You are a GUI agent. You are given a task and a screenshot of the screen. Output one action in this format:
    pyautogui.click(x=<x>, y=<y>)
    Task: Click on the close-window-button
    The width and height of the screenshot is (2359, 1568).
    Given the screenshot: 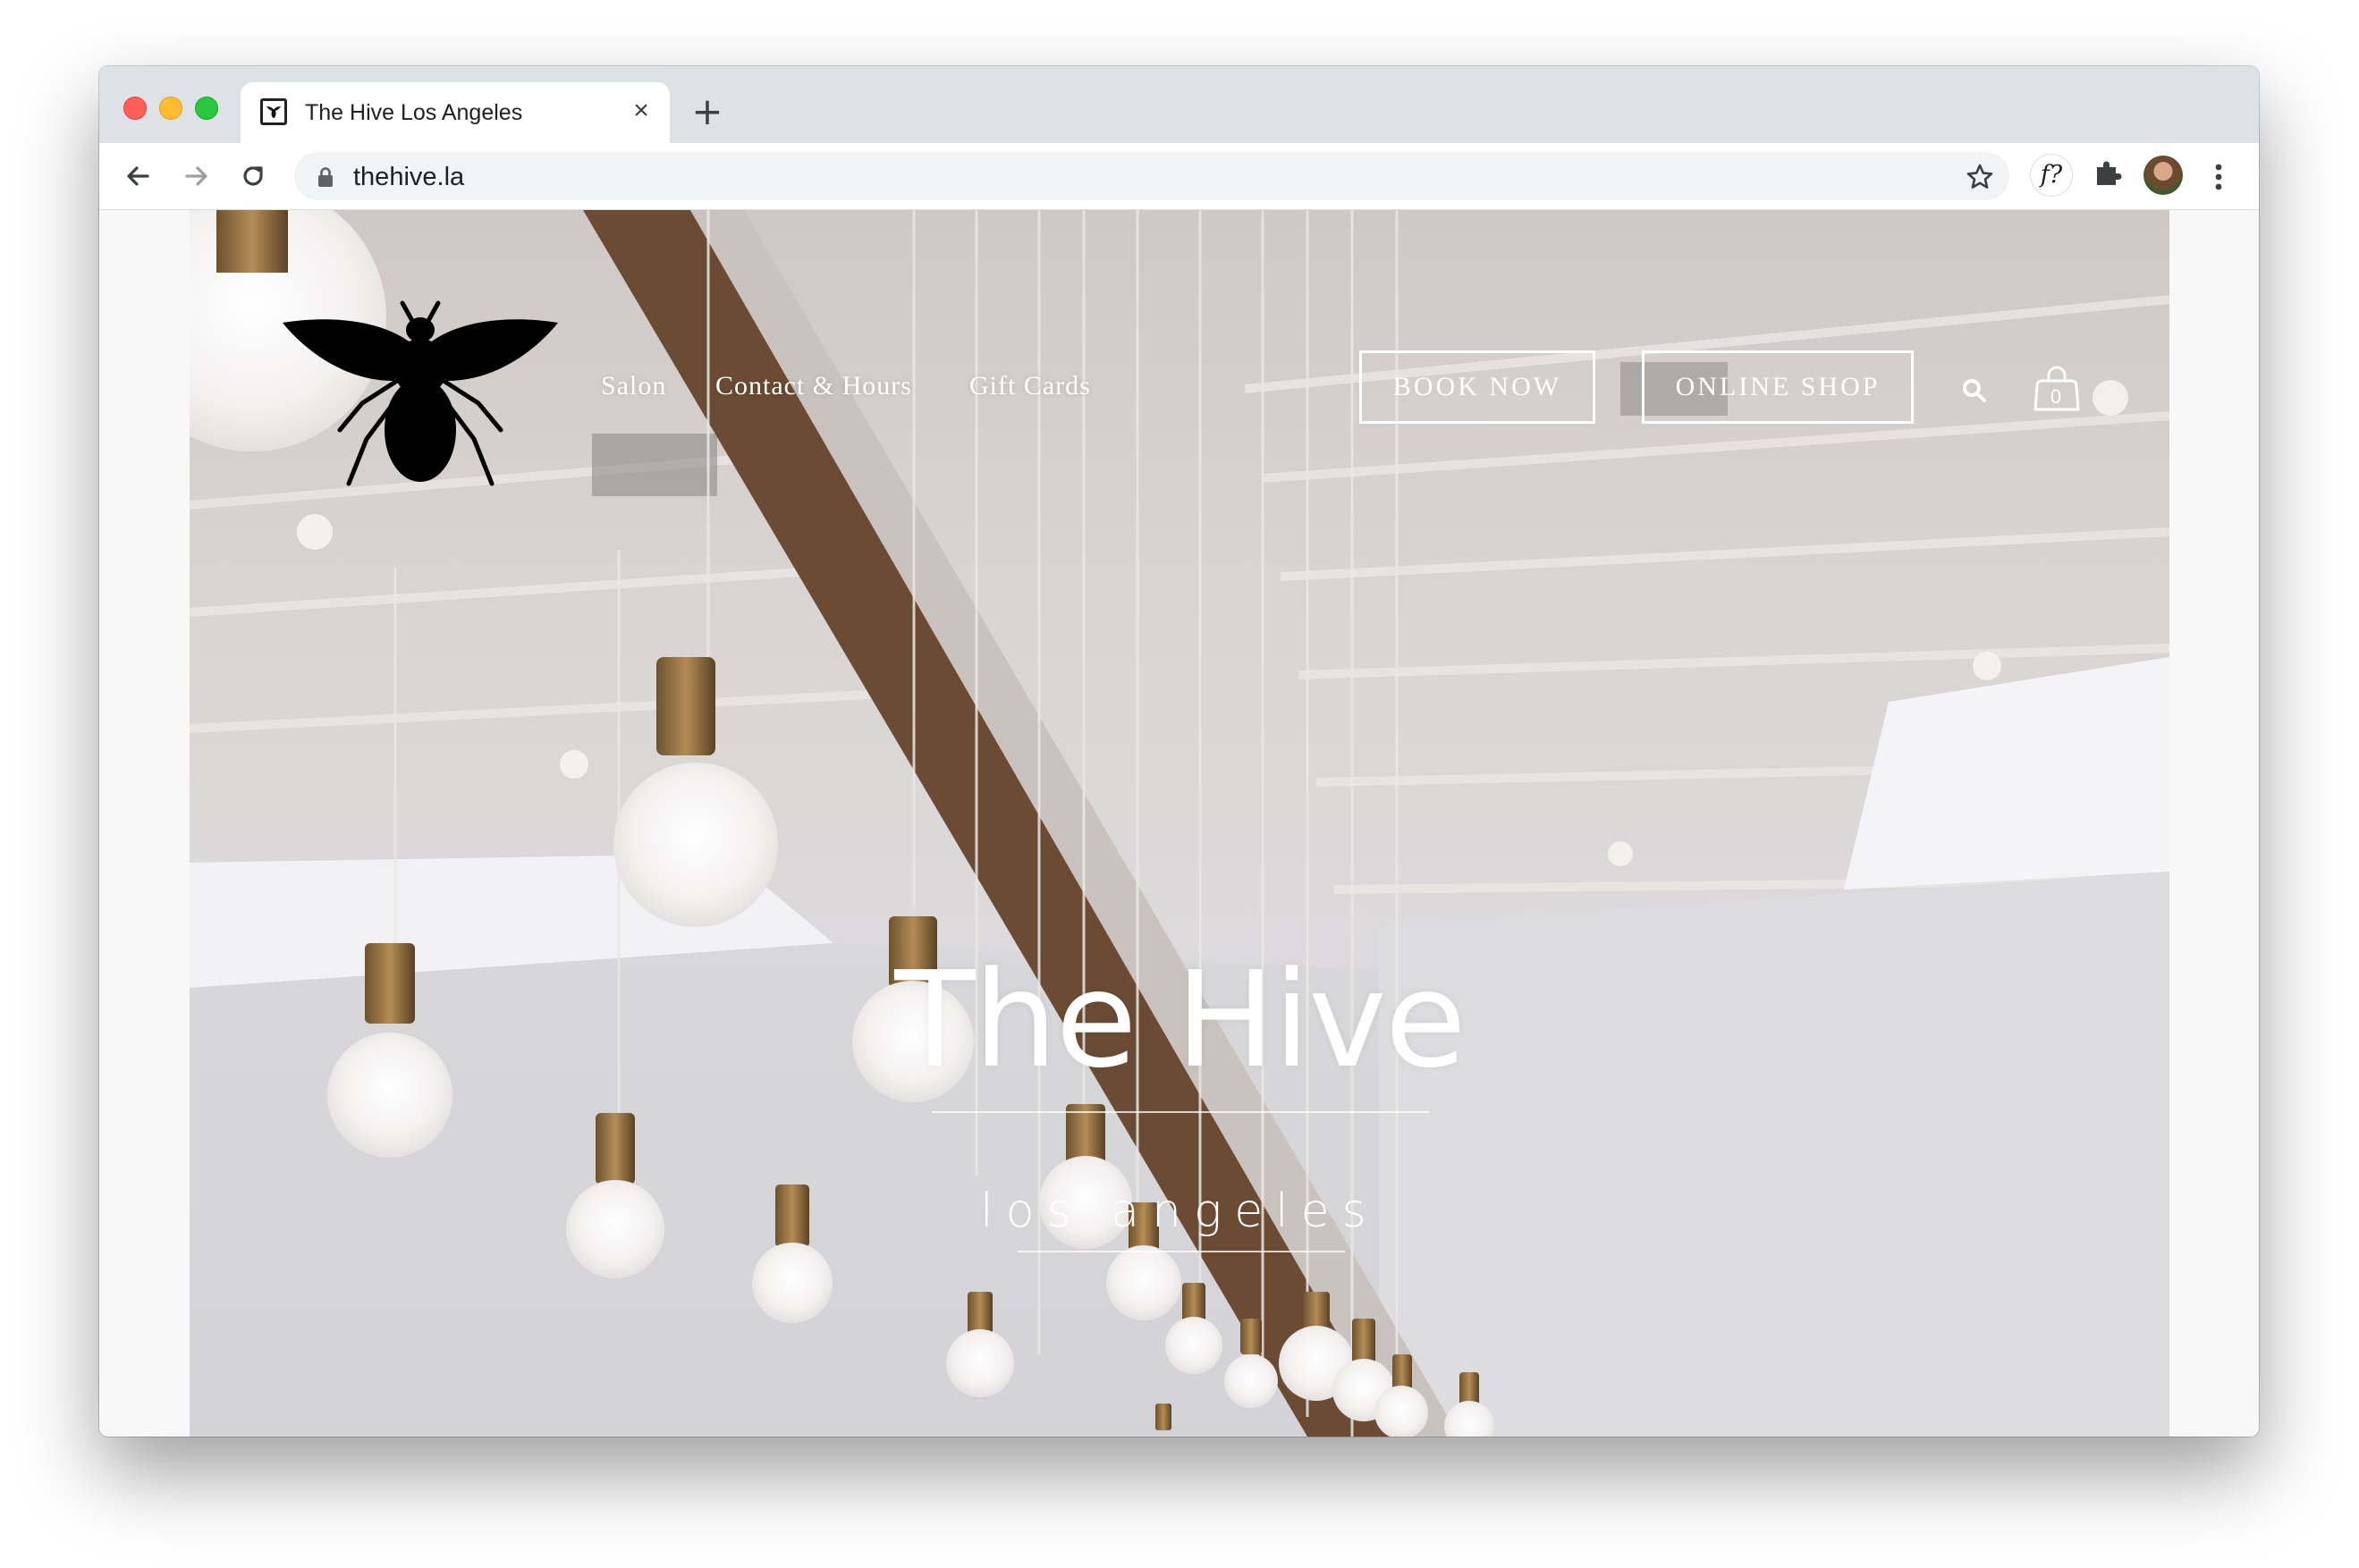 What is the action you would take?
    pyautogui.click(x=135, y=108)
    